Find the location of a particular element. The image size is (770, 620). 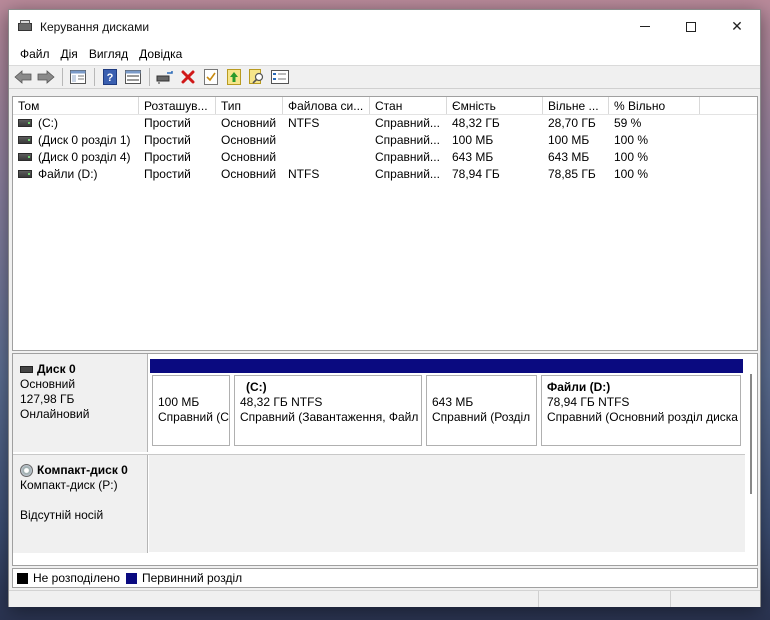

cdrom-0-name: Компакт-диск 0 is located at coordinates (82, 470).